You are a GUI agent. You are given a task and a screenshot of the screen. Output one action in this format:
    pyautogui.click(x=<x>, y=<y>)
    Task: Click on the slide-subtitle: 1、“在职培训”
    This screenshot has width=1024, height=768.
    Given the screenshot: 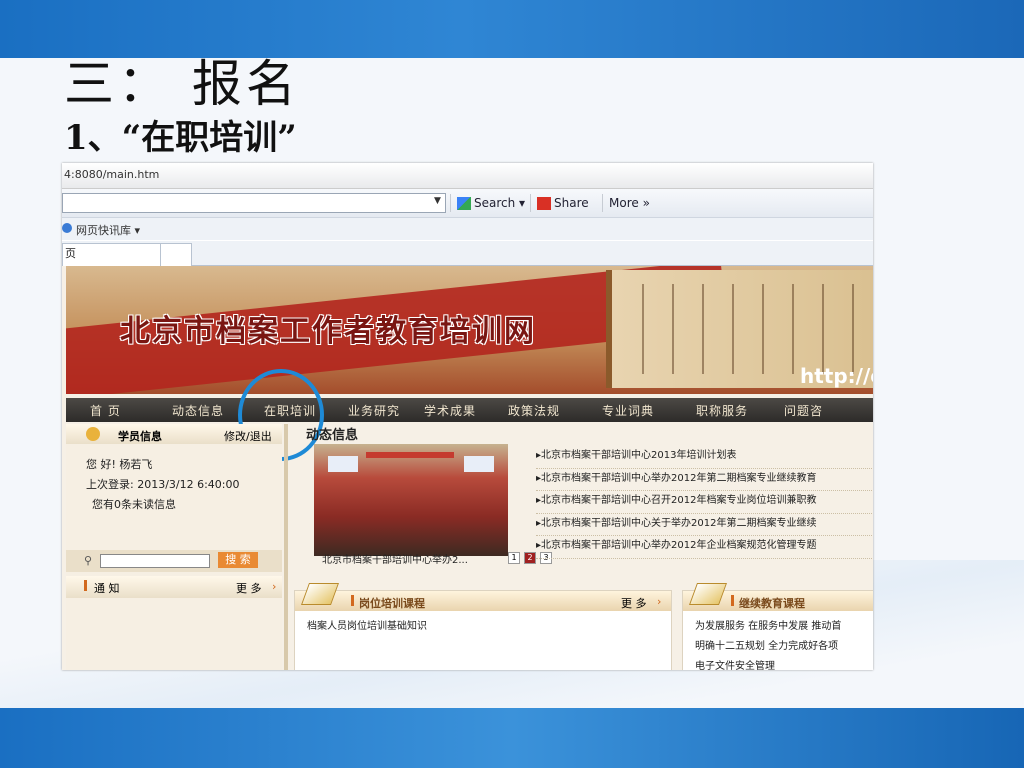 What is the action you would take?
    pyautogui.click(x=180, y=138)
    